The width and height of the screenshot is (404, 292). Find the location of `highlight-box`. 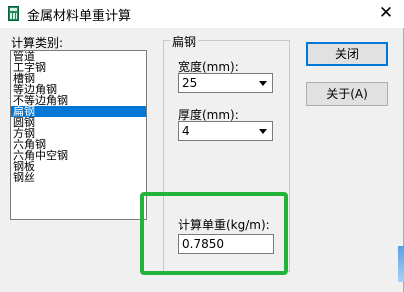

highlight-box is located at coordinates (214, 233).